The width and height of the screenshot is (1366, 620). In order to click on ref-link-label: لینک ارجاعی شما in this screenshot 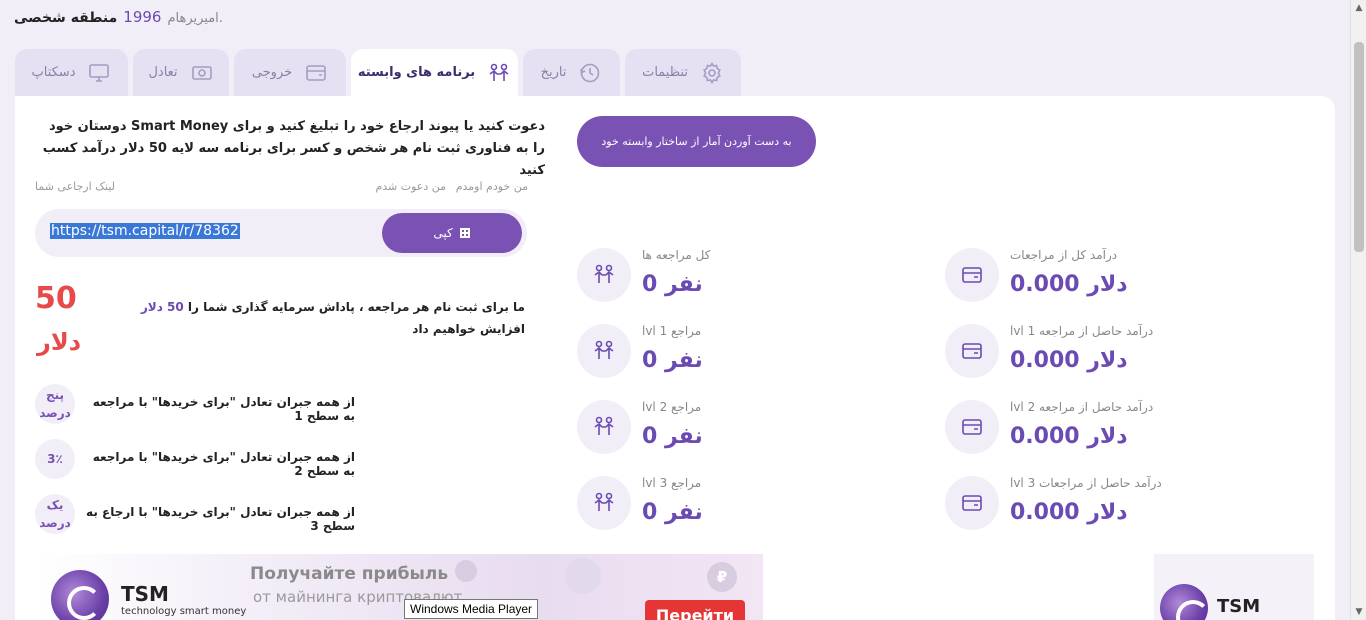, I will do `click(75, 186)`.